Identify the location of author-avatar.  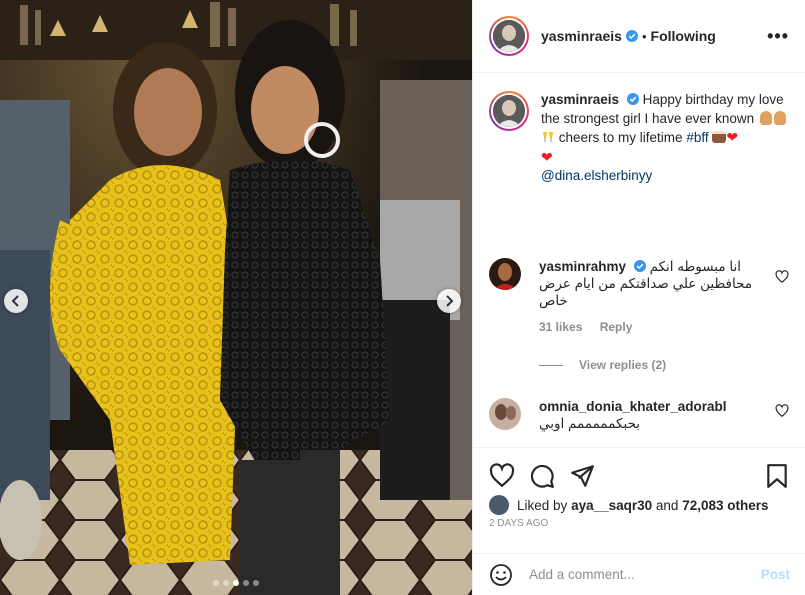
(509, 36).